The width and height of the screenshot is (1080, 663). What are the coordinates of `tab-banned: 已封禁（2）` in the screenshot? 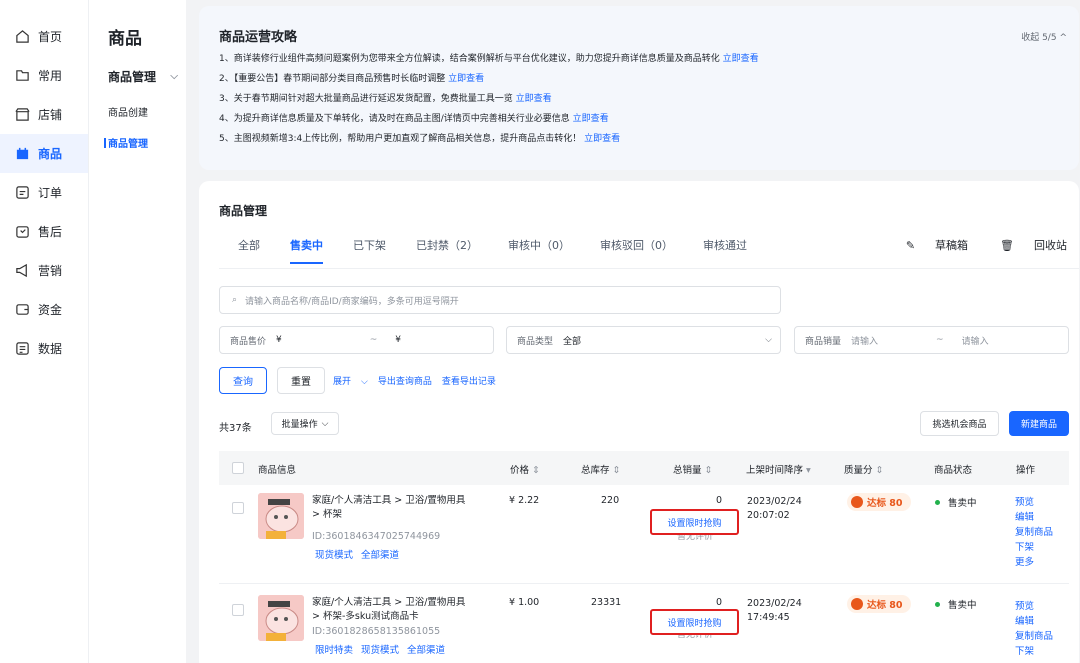 It's located at (447, 252).